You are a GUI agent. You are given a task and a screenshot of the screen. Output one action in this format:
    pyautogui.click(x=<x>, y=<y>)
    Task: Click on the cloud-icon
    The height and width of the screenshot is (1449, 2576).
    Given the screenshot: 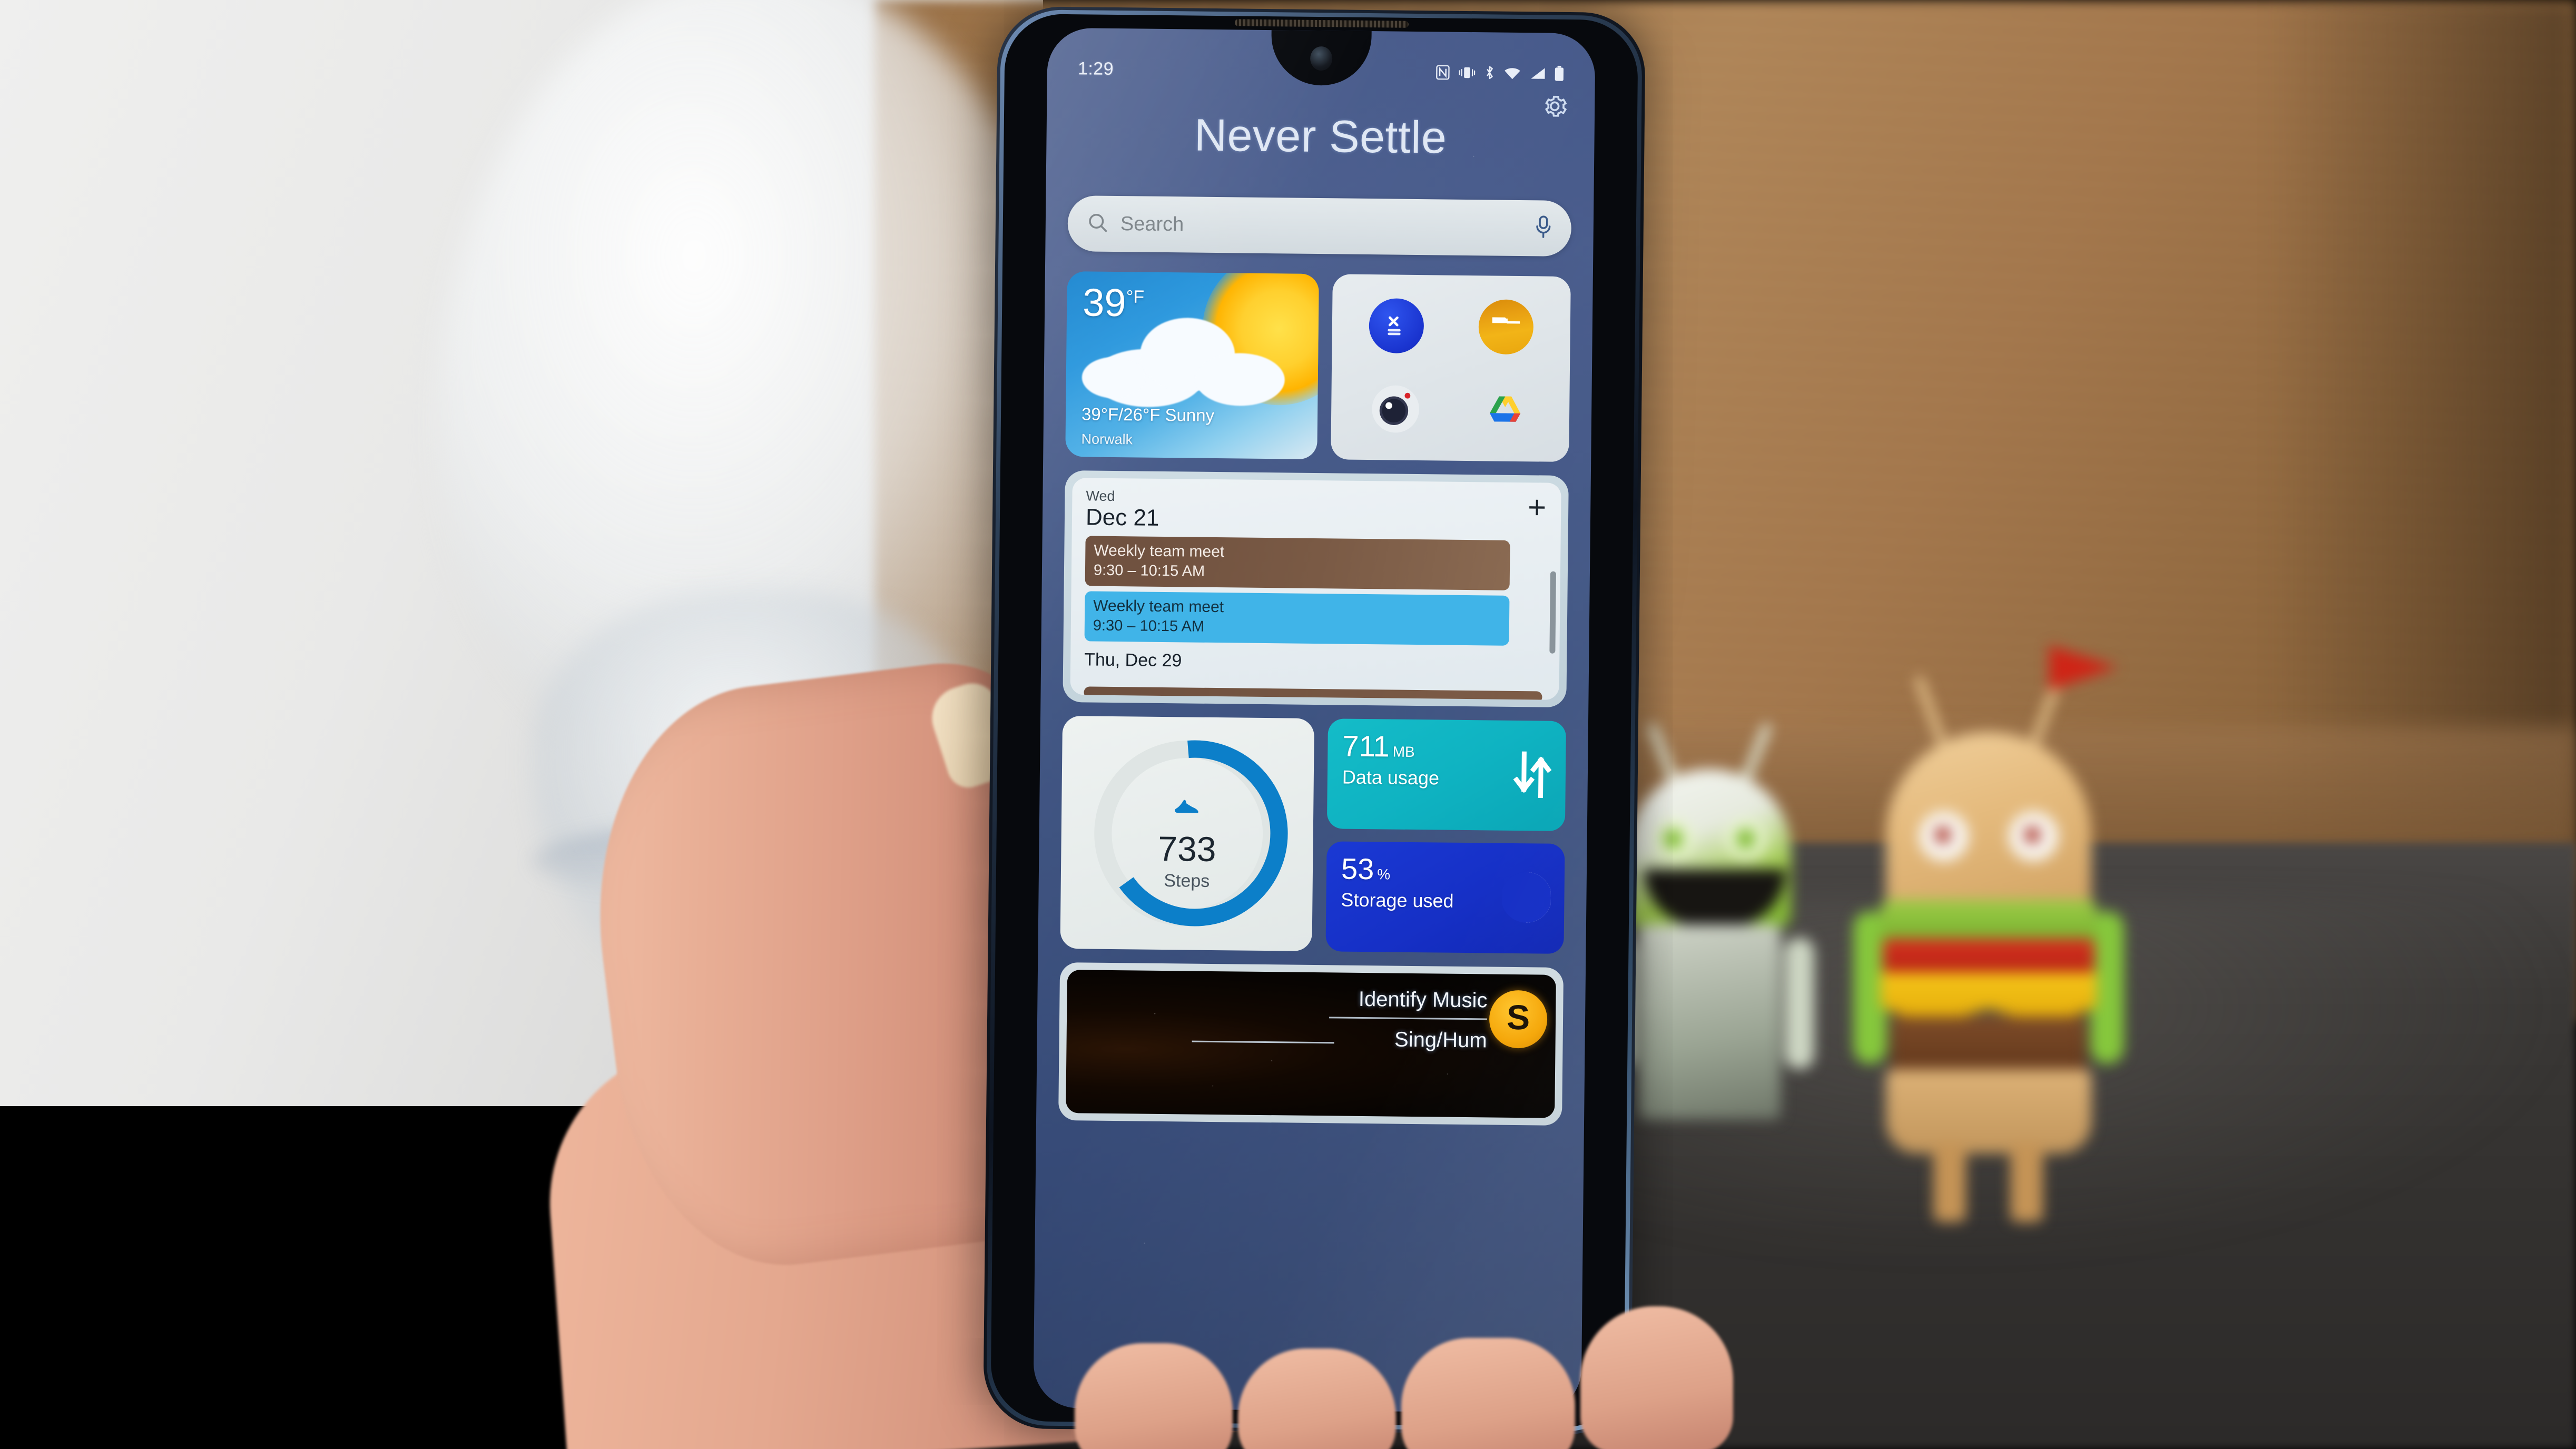 What is the action you would take?
    pyautogui.click(x=1187, y=362)
    